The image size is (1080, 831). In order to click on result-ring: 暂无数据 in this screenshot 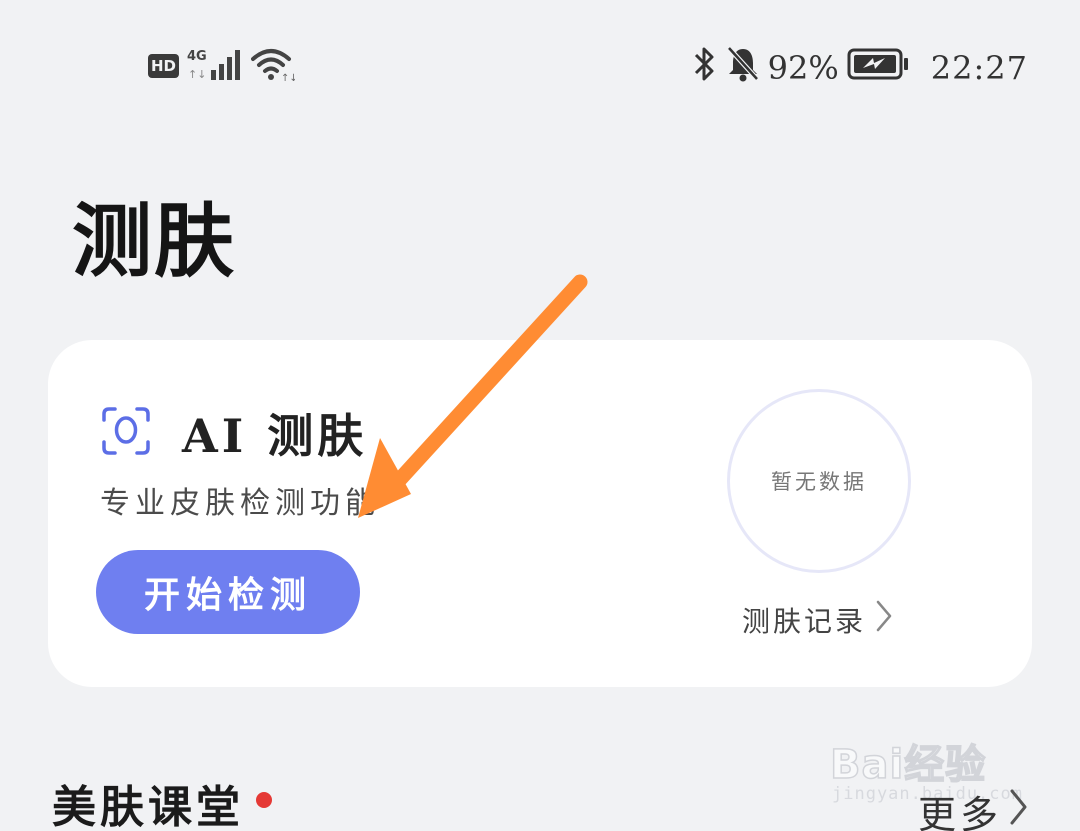, I will do `click(819, 481)`.